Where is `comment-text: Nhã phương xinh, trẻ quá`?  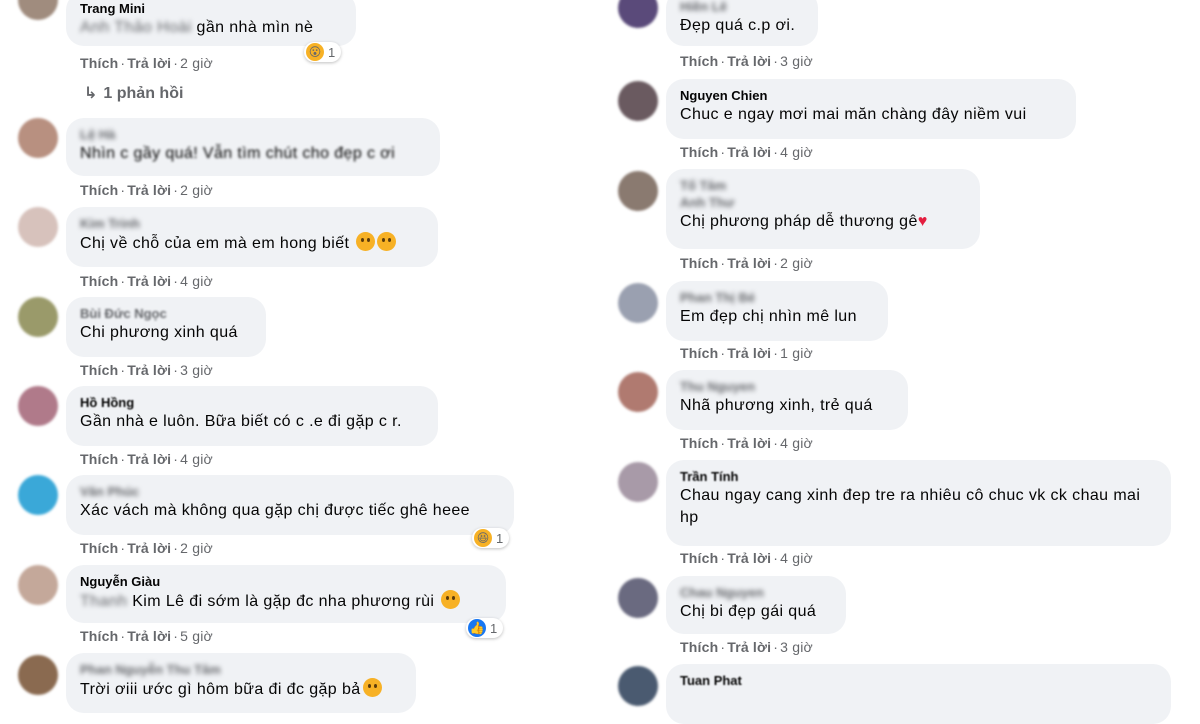 comment-text: Nhã phương xinh, trẻ quá is located at coordinates (776, 405).